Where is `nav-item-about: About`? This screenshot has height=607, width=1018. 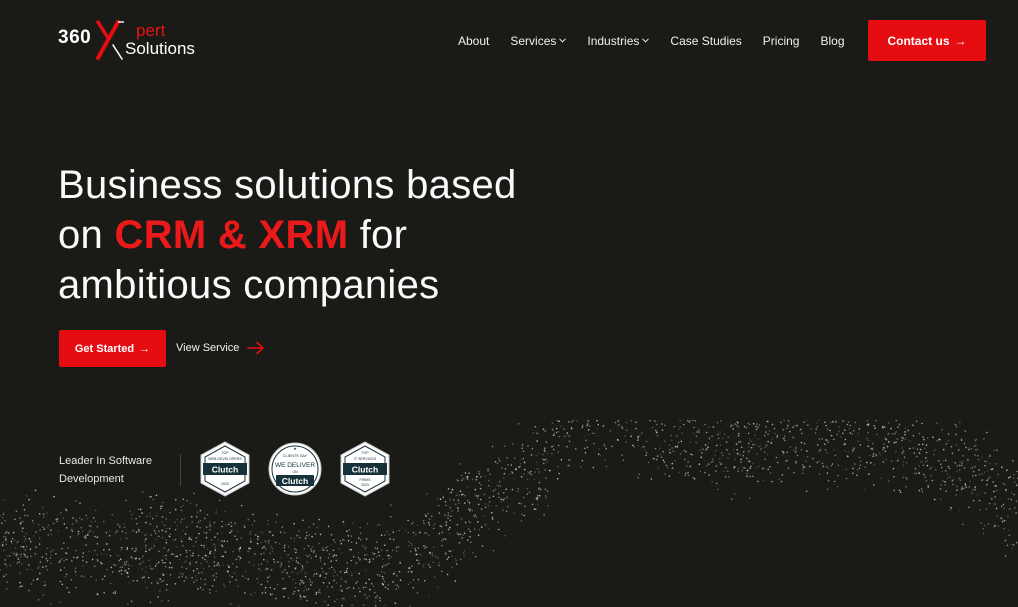 nav-item-about: About is located at coordinates (473, 41).